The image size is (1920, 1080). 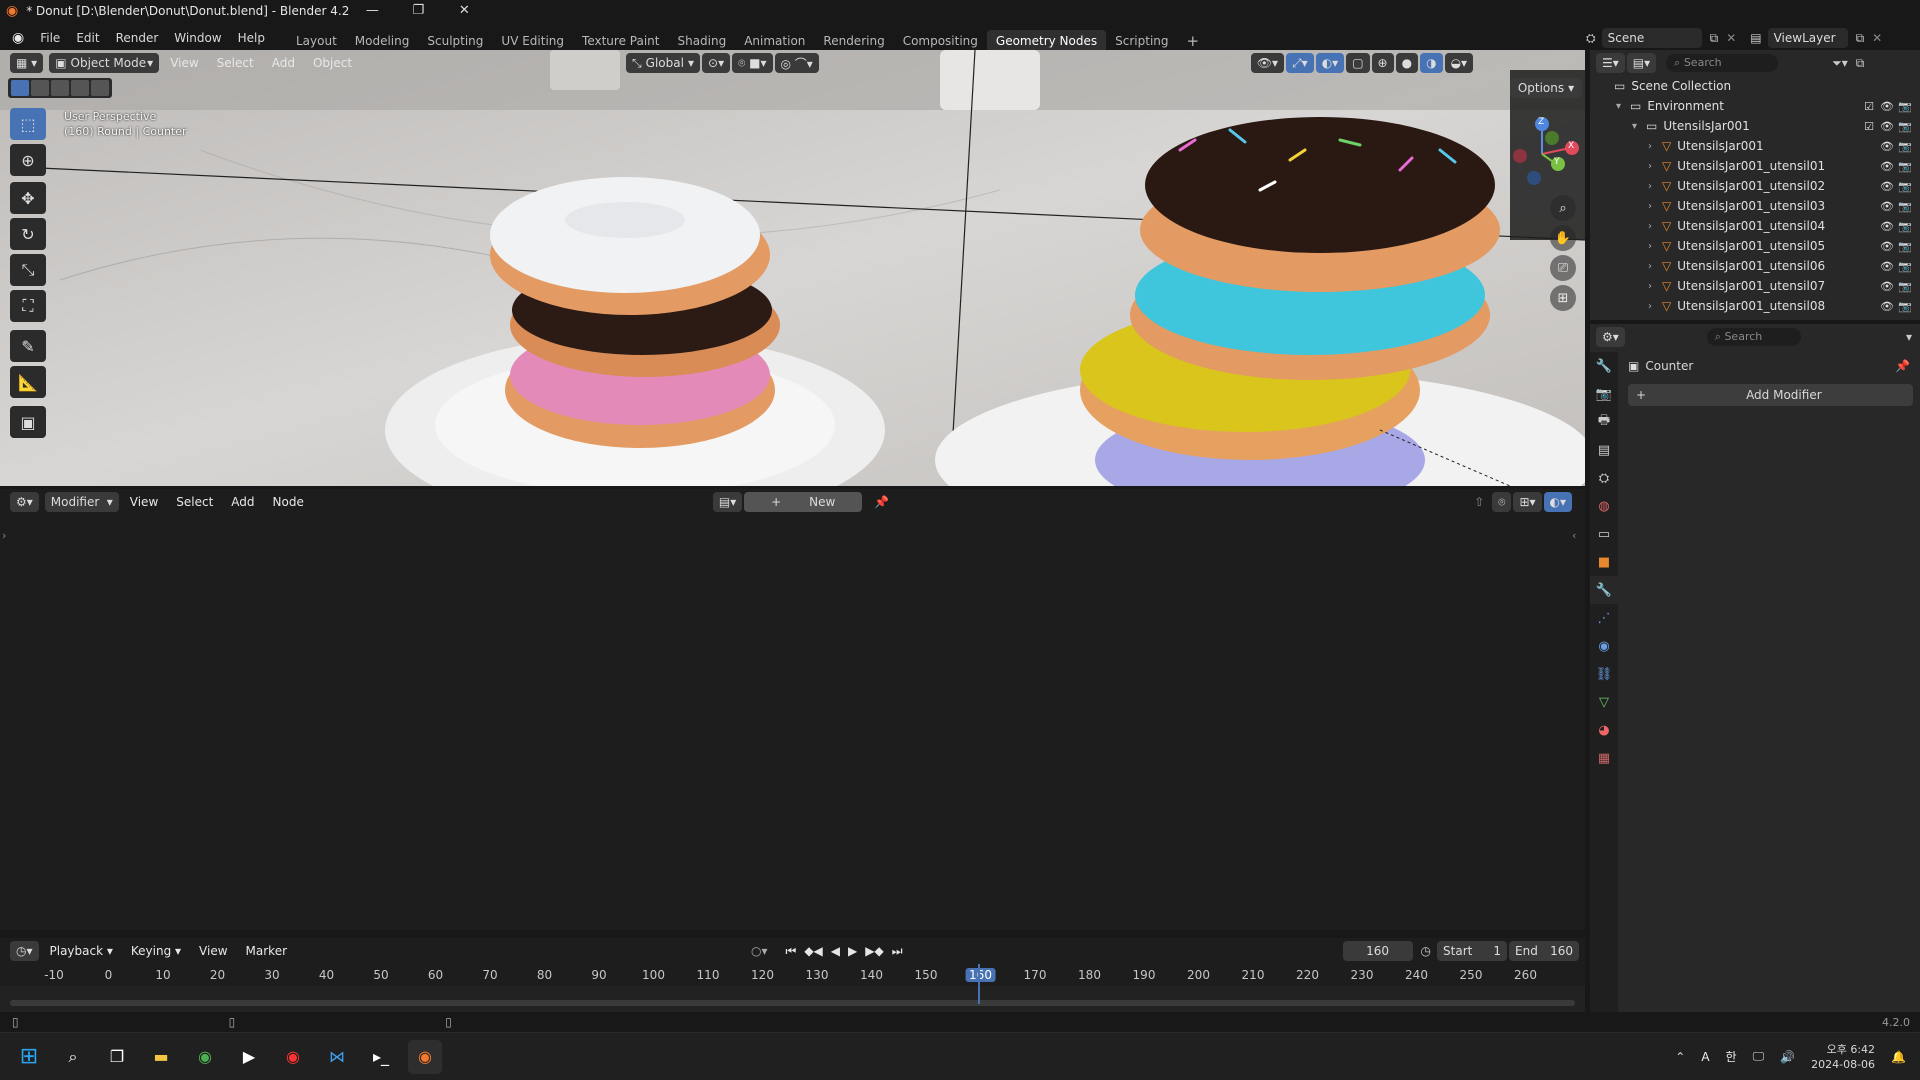 What do you see at coordinates (1755, 306) in the screenshot?
I see `outliner-row: › ▽ UtensilsJar001_utensil08 👁 📷` at bounding box center [1755, 306].